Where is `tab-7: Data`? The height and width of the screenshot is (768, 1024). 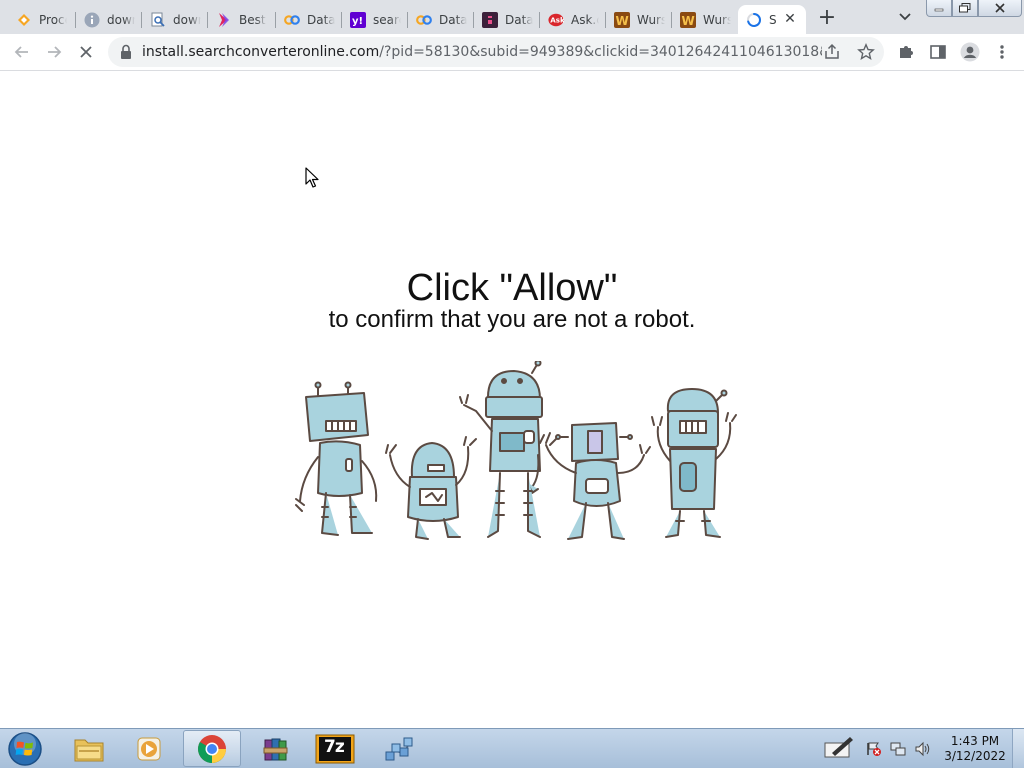 tab-7: Data is located at coordinates (441, 19).